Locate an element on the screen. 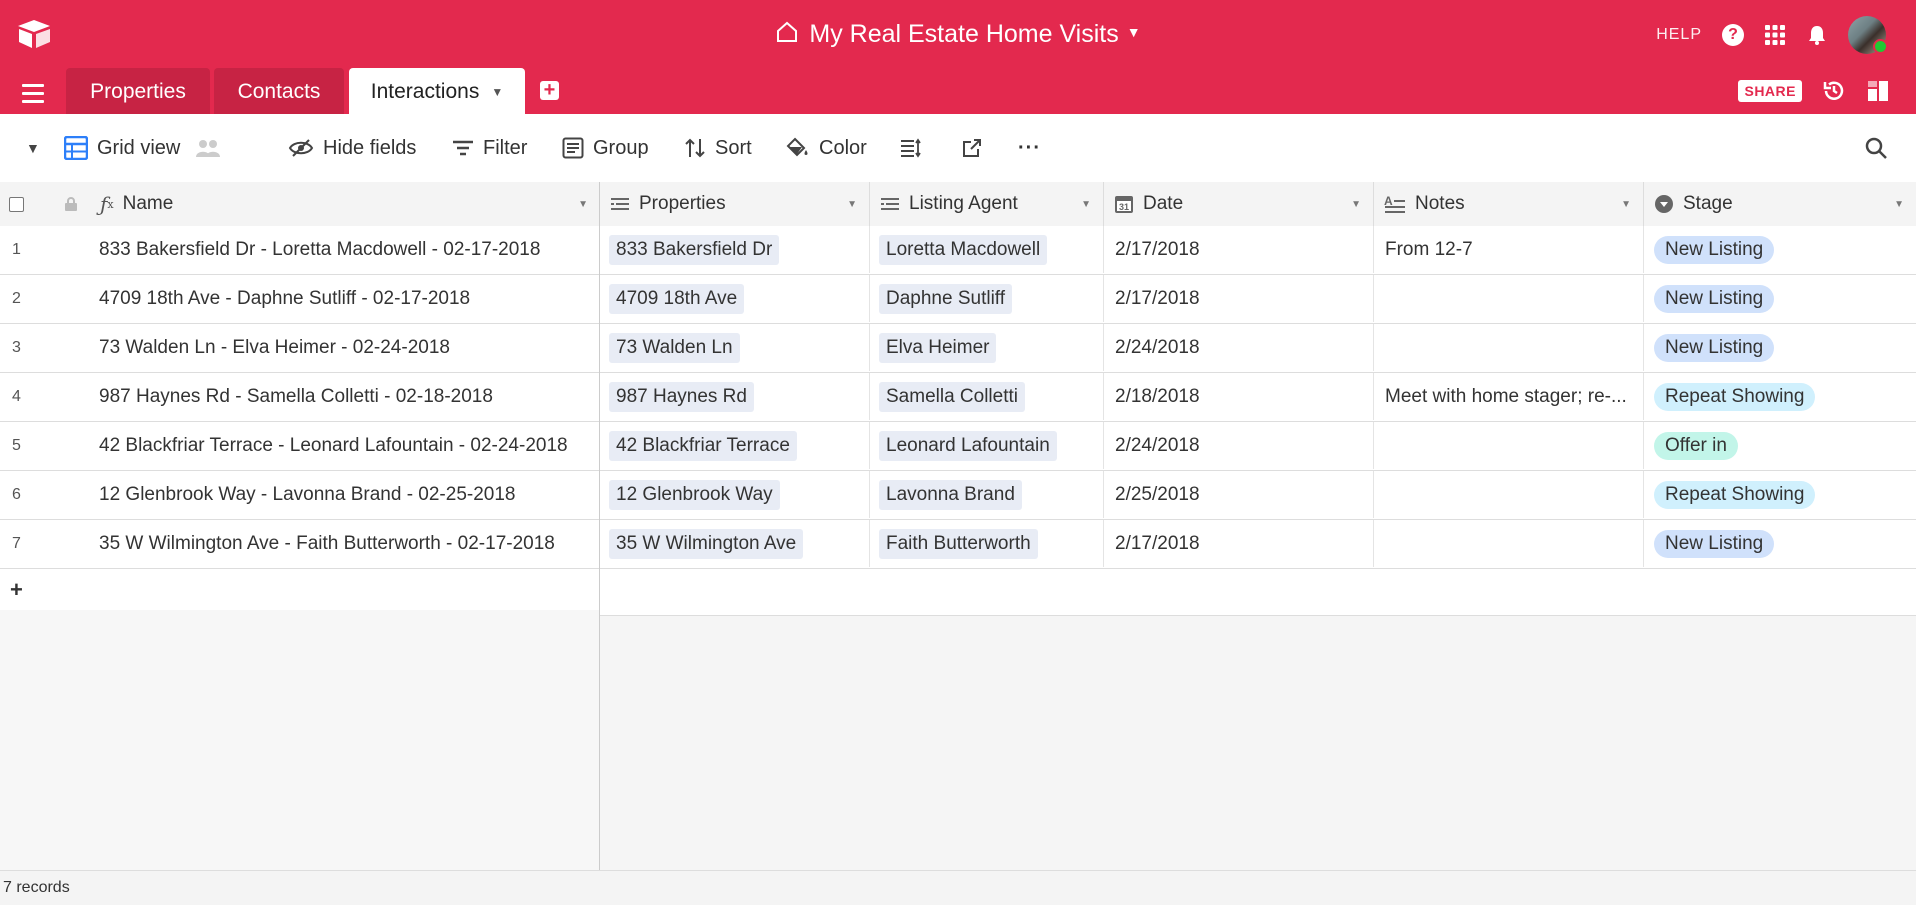 Image resolution: width=1916 pixels, height=905 pixels. color-button: Color is located at coordinates (826, 148).